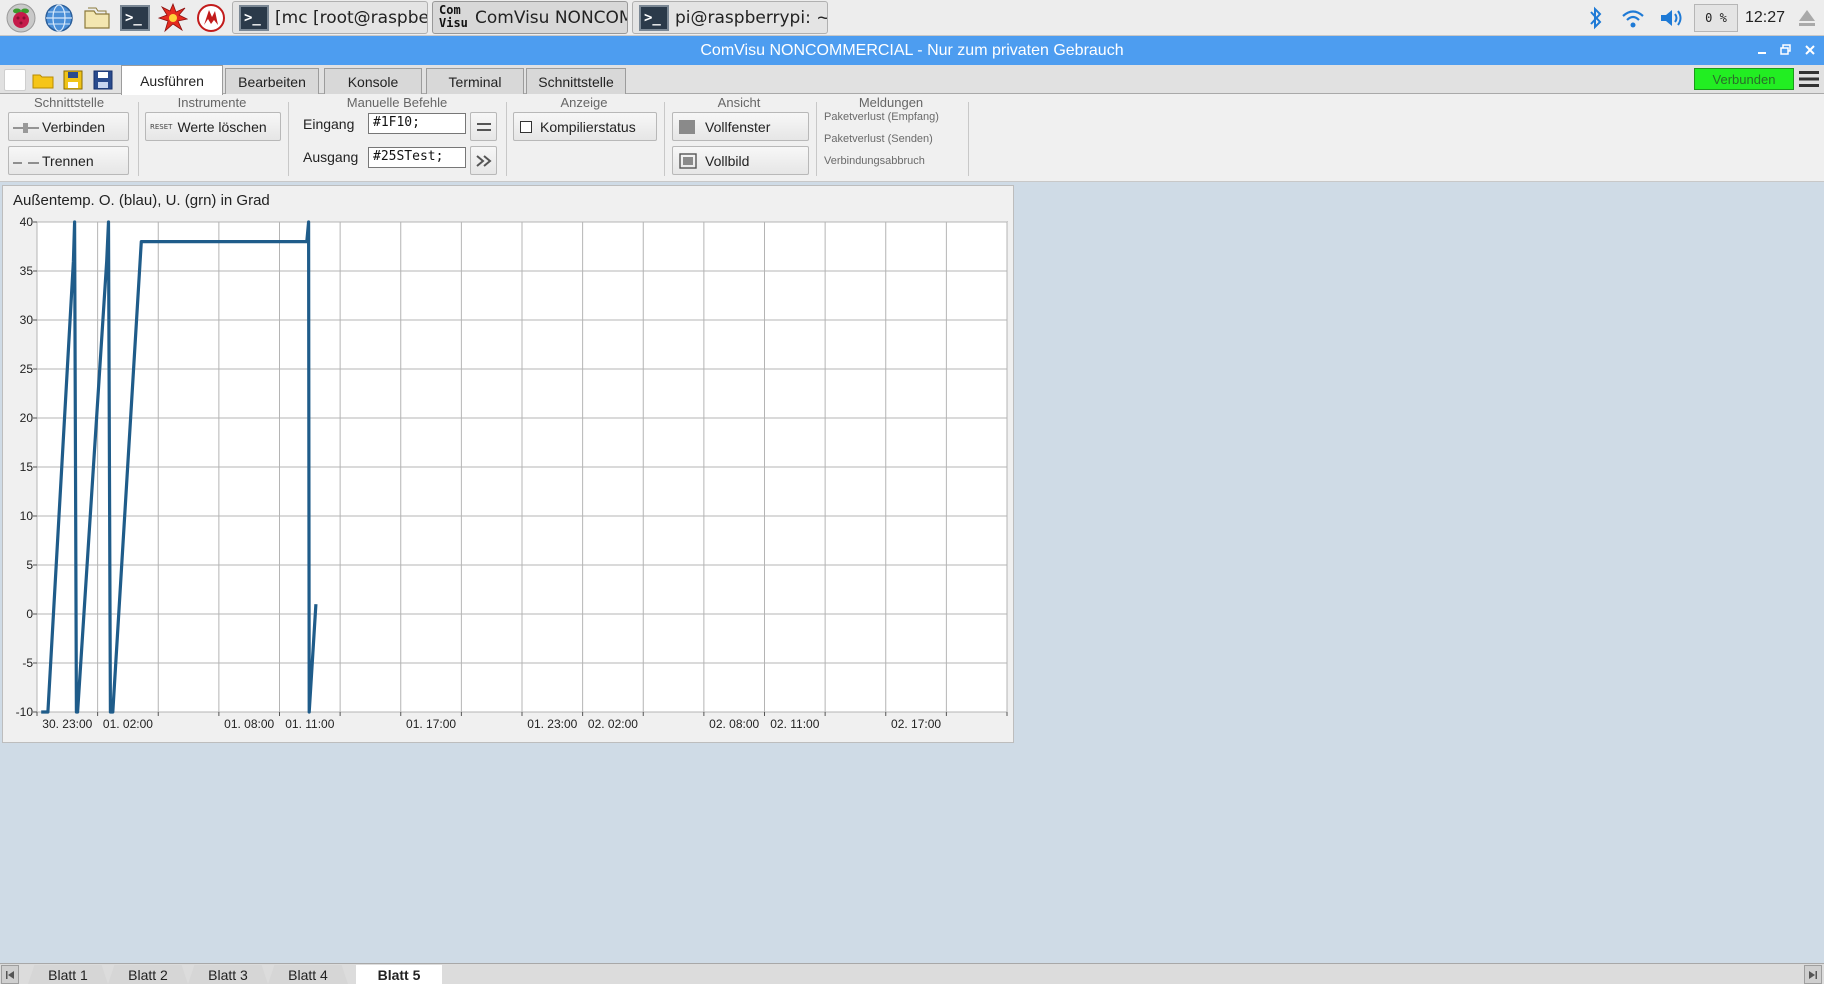 The height and width of the screenshot is (984, 1824). I want to click on tab-bearbeiten: Bearbeiten, so click(272, 81).